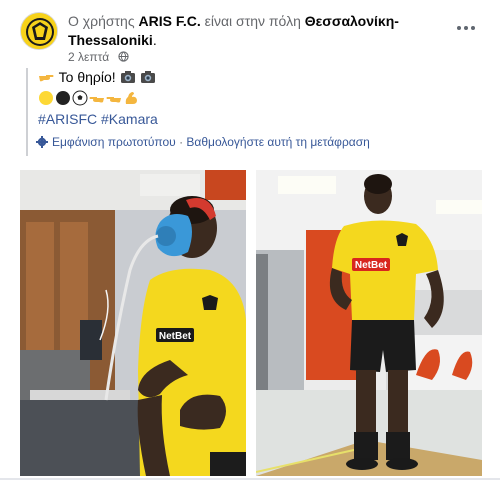  What do you see at coordinates (63, 98) in the screenshot?
I see `black-circle-icon` at bounding box center [63, 98].